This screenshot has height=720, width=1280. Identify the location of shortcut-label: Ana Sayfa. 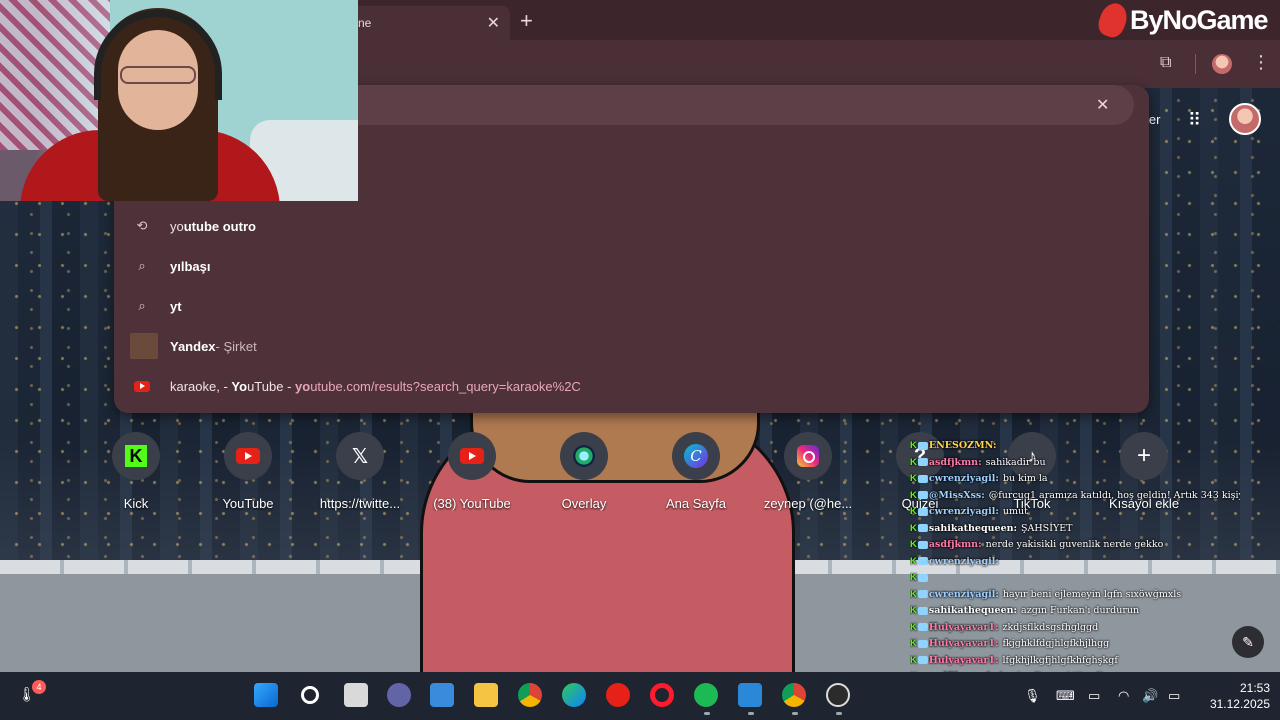
(696, 503).